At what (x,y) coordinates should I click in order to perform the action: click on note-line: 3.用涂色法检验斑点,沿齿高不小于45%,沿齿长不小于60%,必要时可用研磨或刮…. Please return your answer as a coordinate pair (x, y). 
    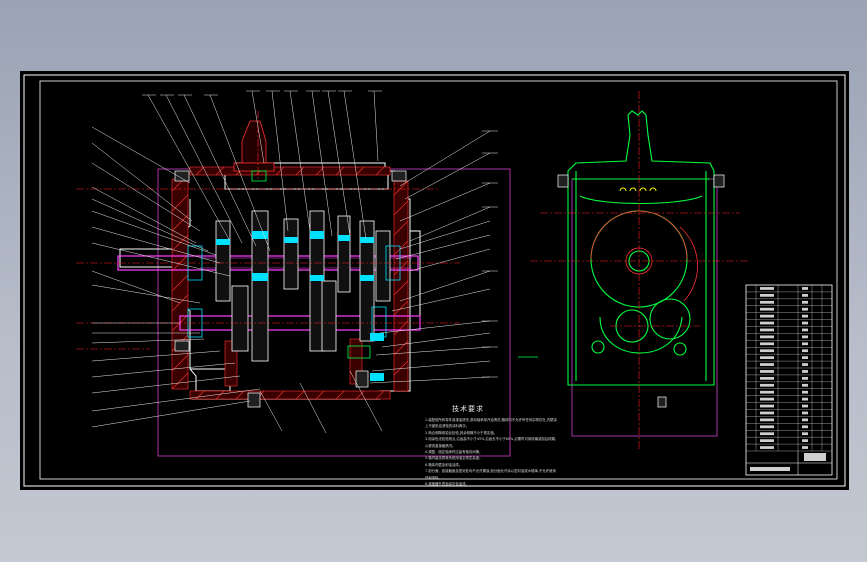
    Looking at the image, I should click on (491, 439).